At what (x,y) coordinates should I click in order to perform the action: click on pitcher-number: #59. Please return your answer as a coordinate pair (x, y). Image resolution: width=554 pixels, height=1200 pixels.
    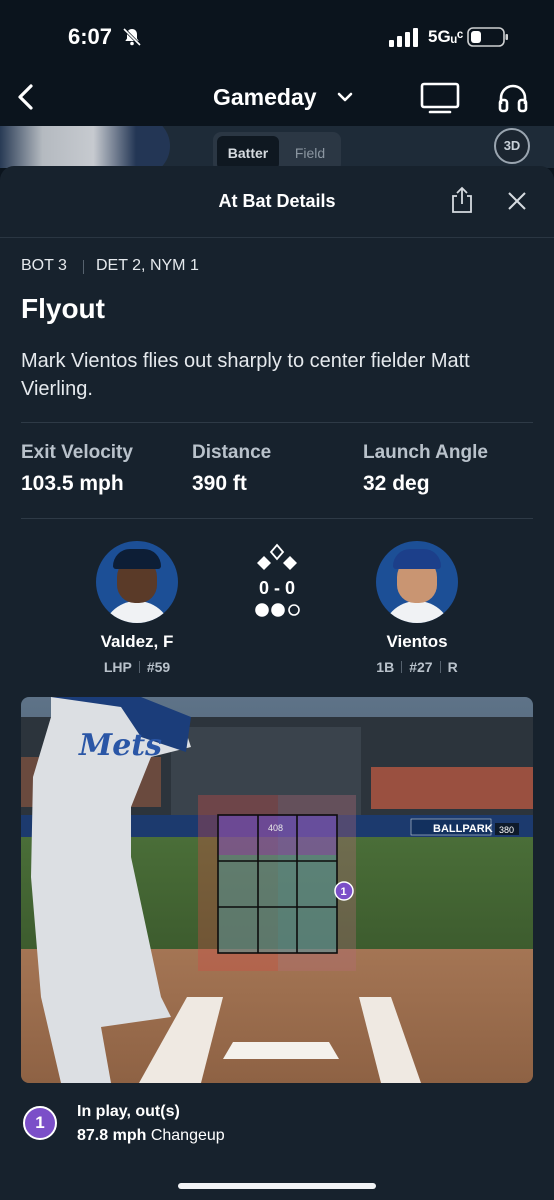
    Looking at the image, I should click on (158, 667).